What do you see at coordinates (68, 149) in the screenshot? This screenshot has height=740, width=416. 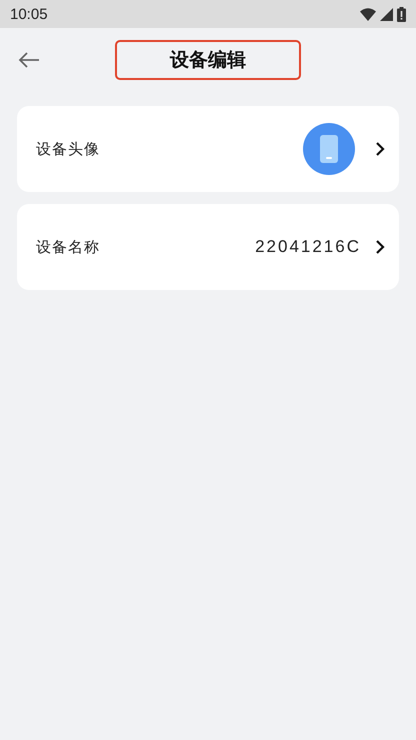 I see `row-label: 设备头像` at bounding box center [68, 149].